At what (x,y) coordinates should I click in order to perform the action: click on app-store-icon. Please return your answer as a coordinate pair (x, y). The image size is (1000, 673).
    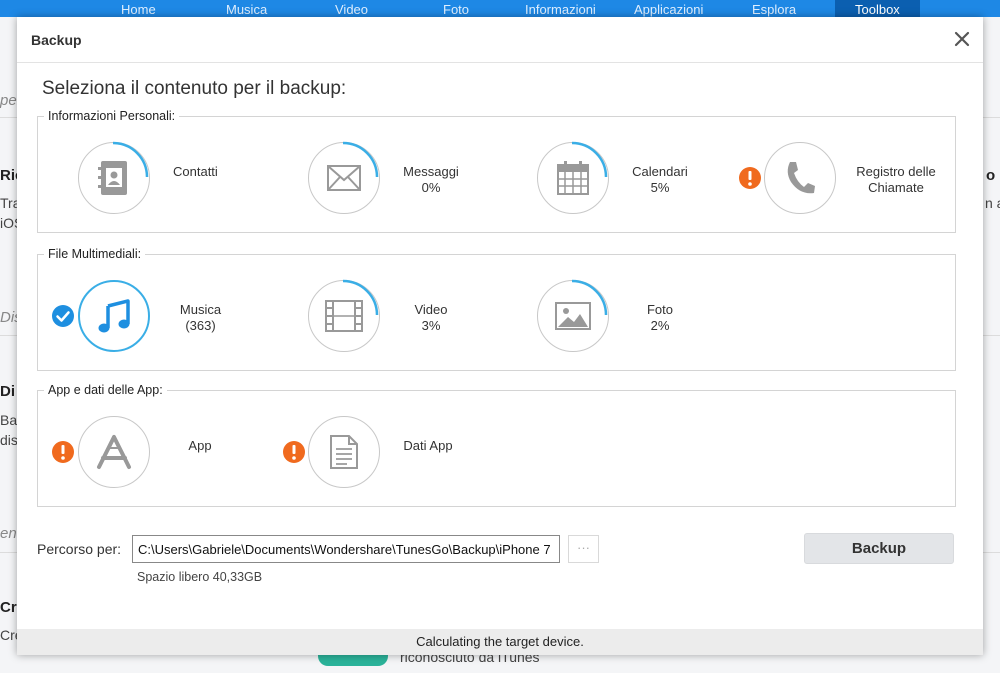
    Looking at the image, I should click on (114, 452).